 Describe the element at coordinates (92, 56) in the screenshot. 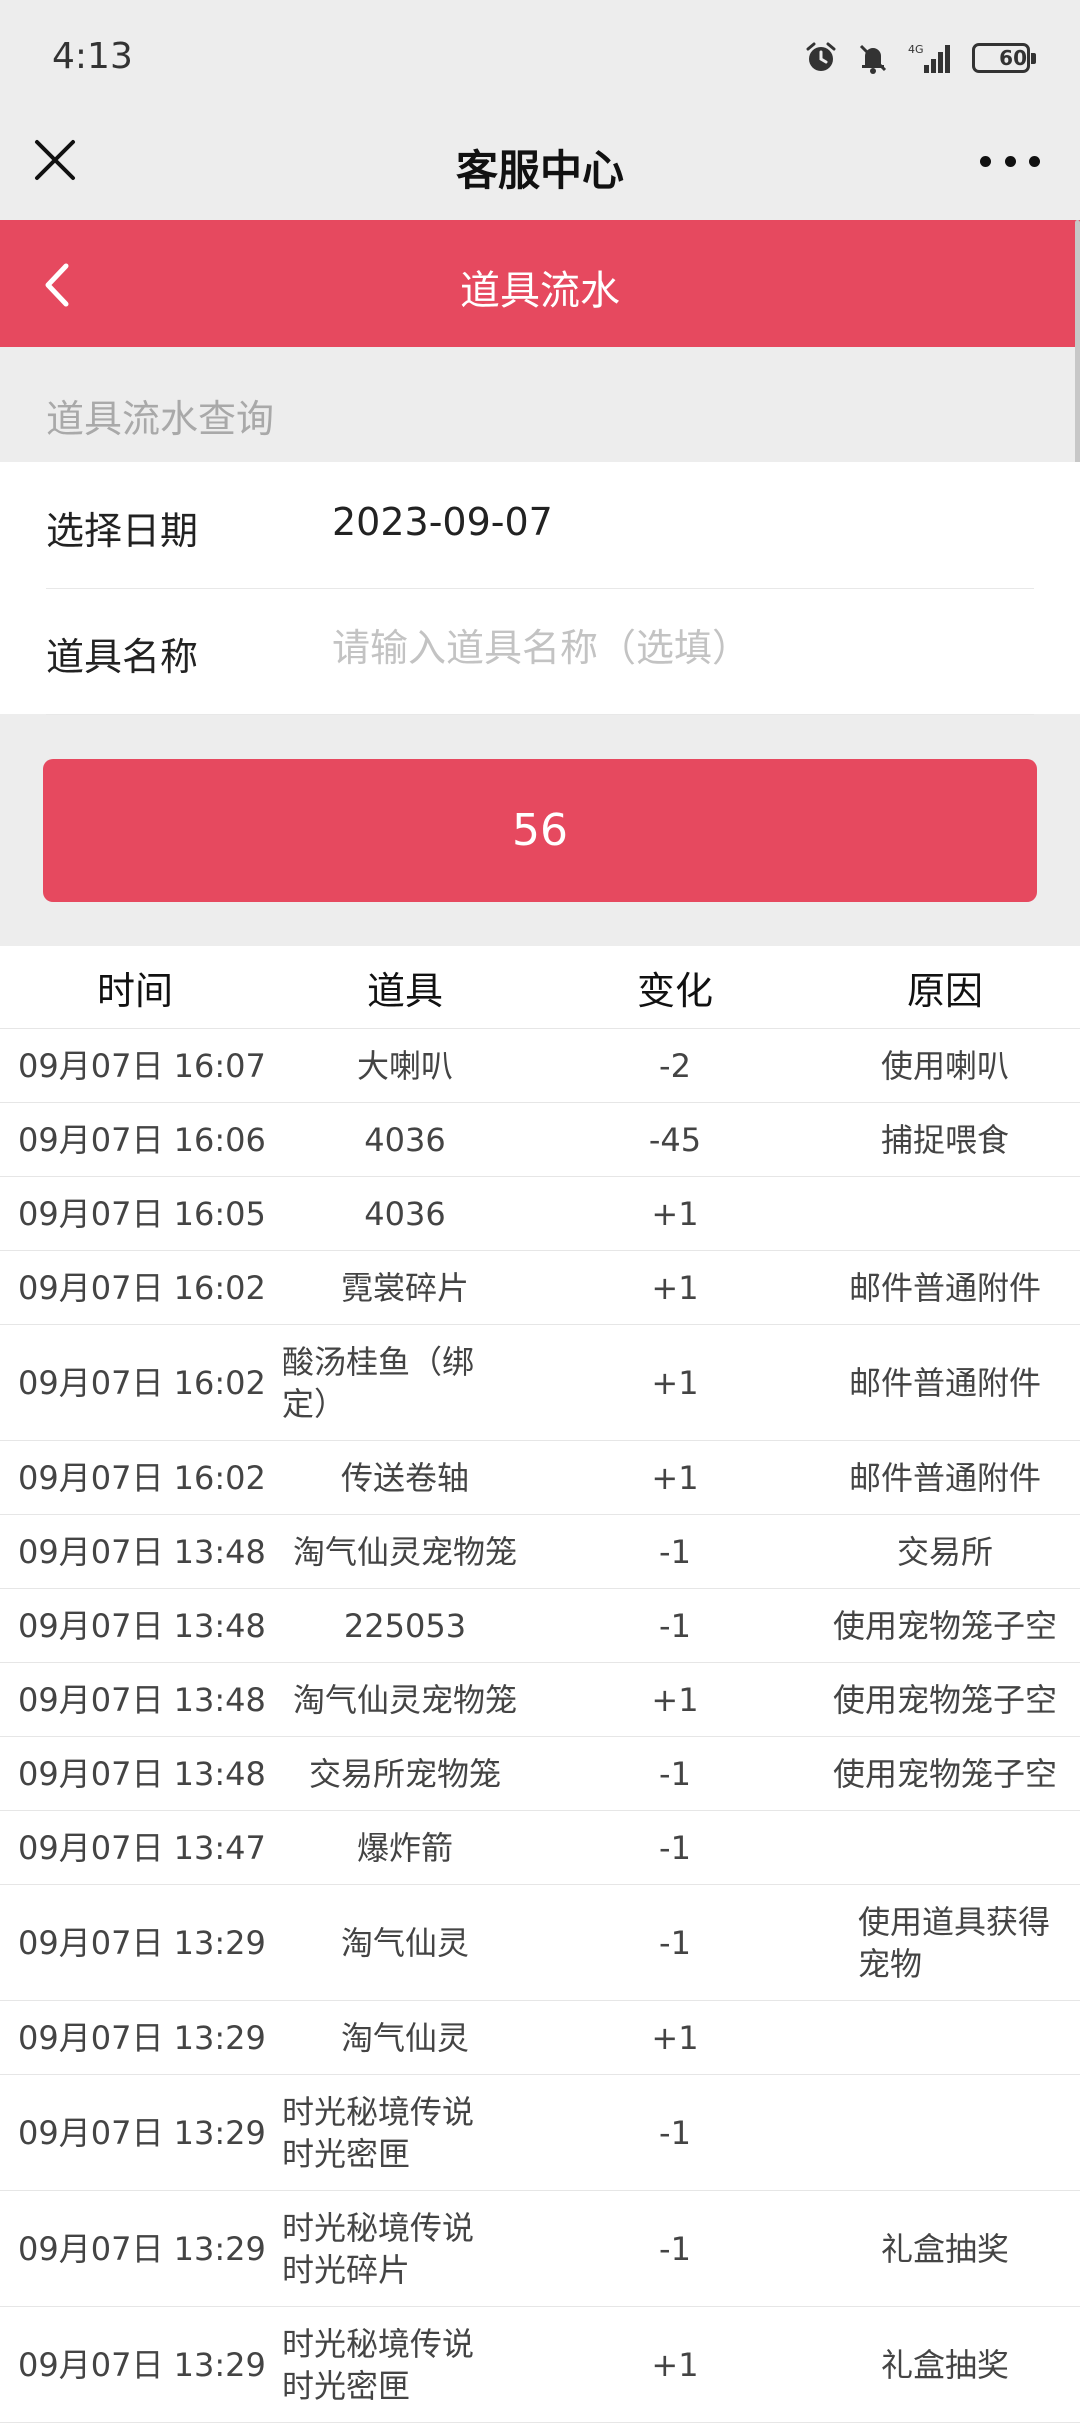

I see `status-time: 4:13` at that location.